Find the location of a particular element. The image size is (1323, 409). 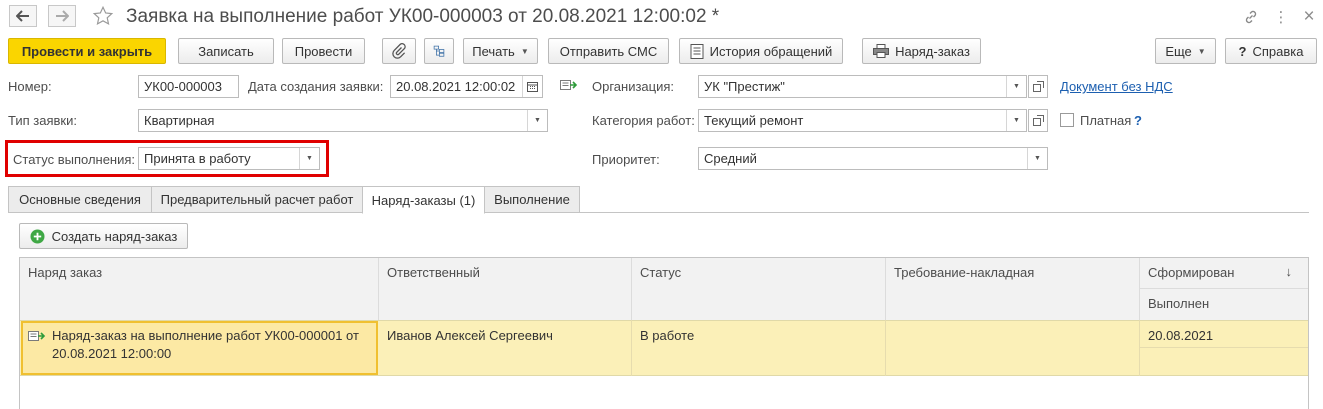

document-without-vat-link: Документ без НДС is located at coordinates (1116, 86).